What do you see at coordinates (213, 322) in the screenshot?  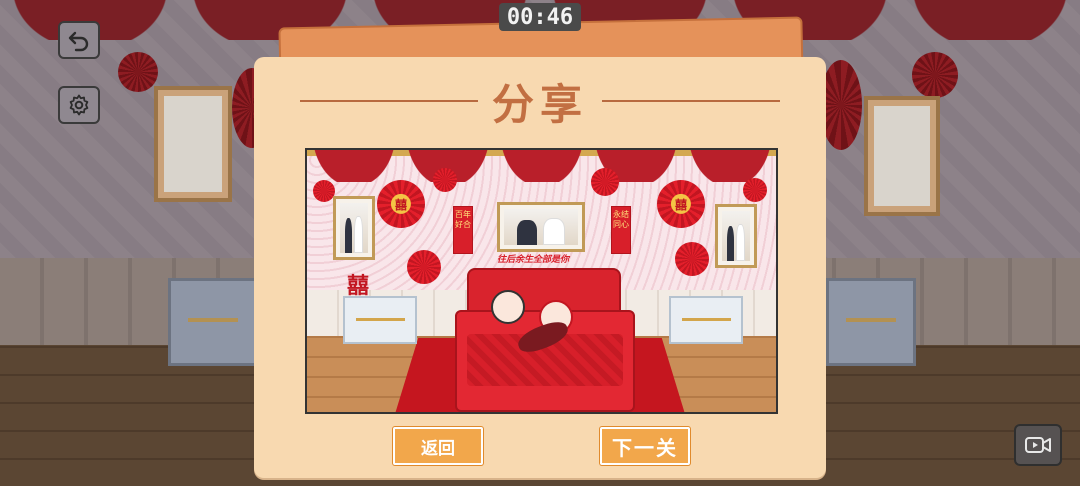 I see `bg-nightstand-left` at bounding box center [213, 322].